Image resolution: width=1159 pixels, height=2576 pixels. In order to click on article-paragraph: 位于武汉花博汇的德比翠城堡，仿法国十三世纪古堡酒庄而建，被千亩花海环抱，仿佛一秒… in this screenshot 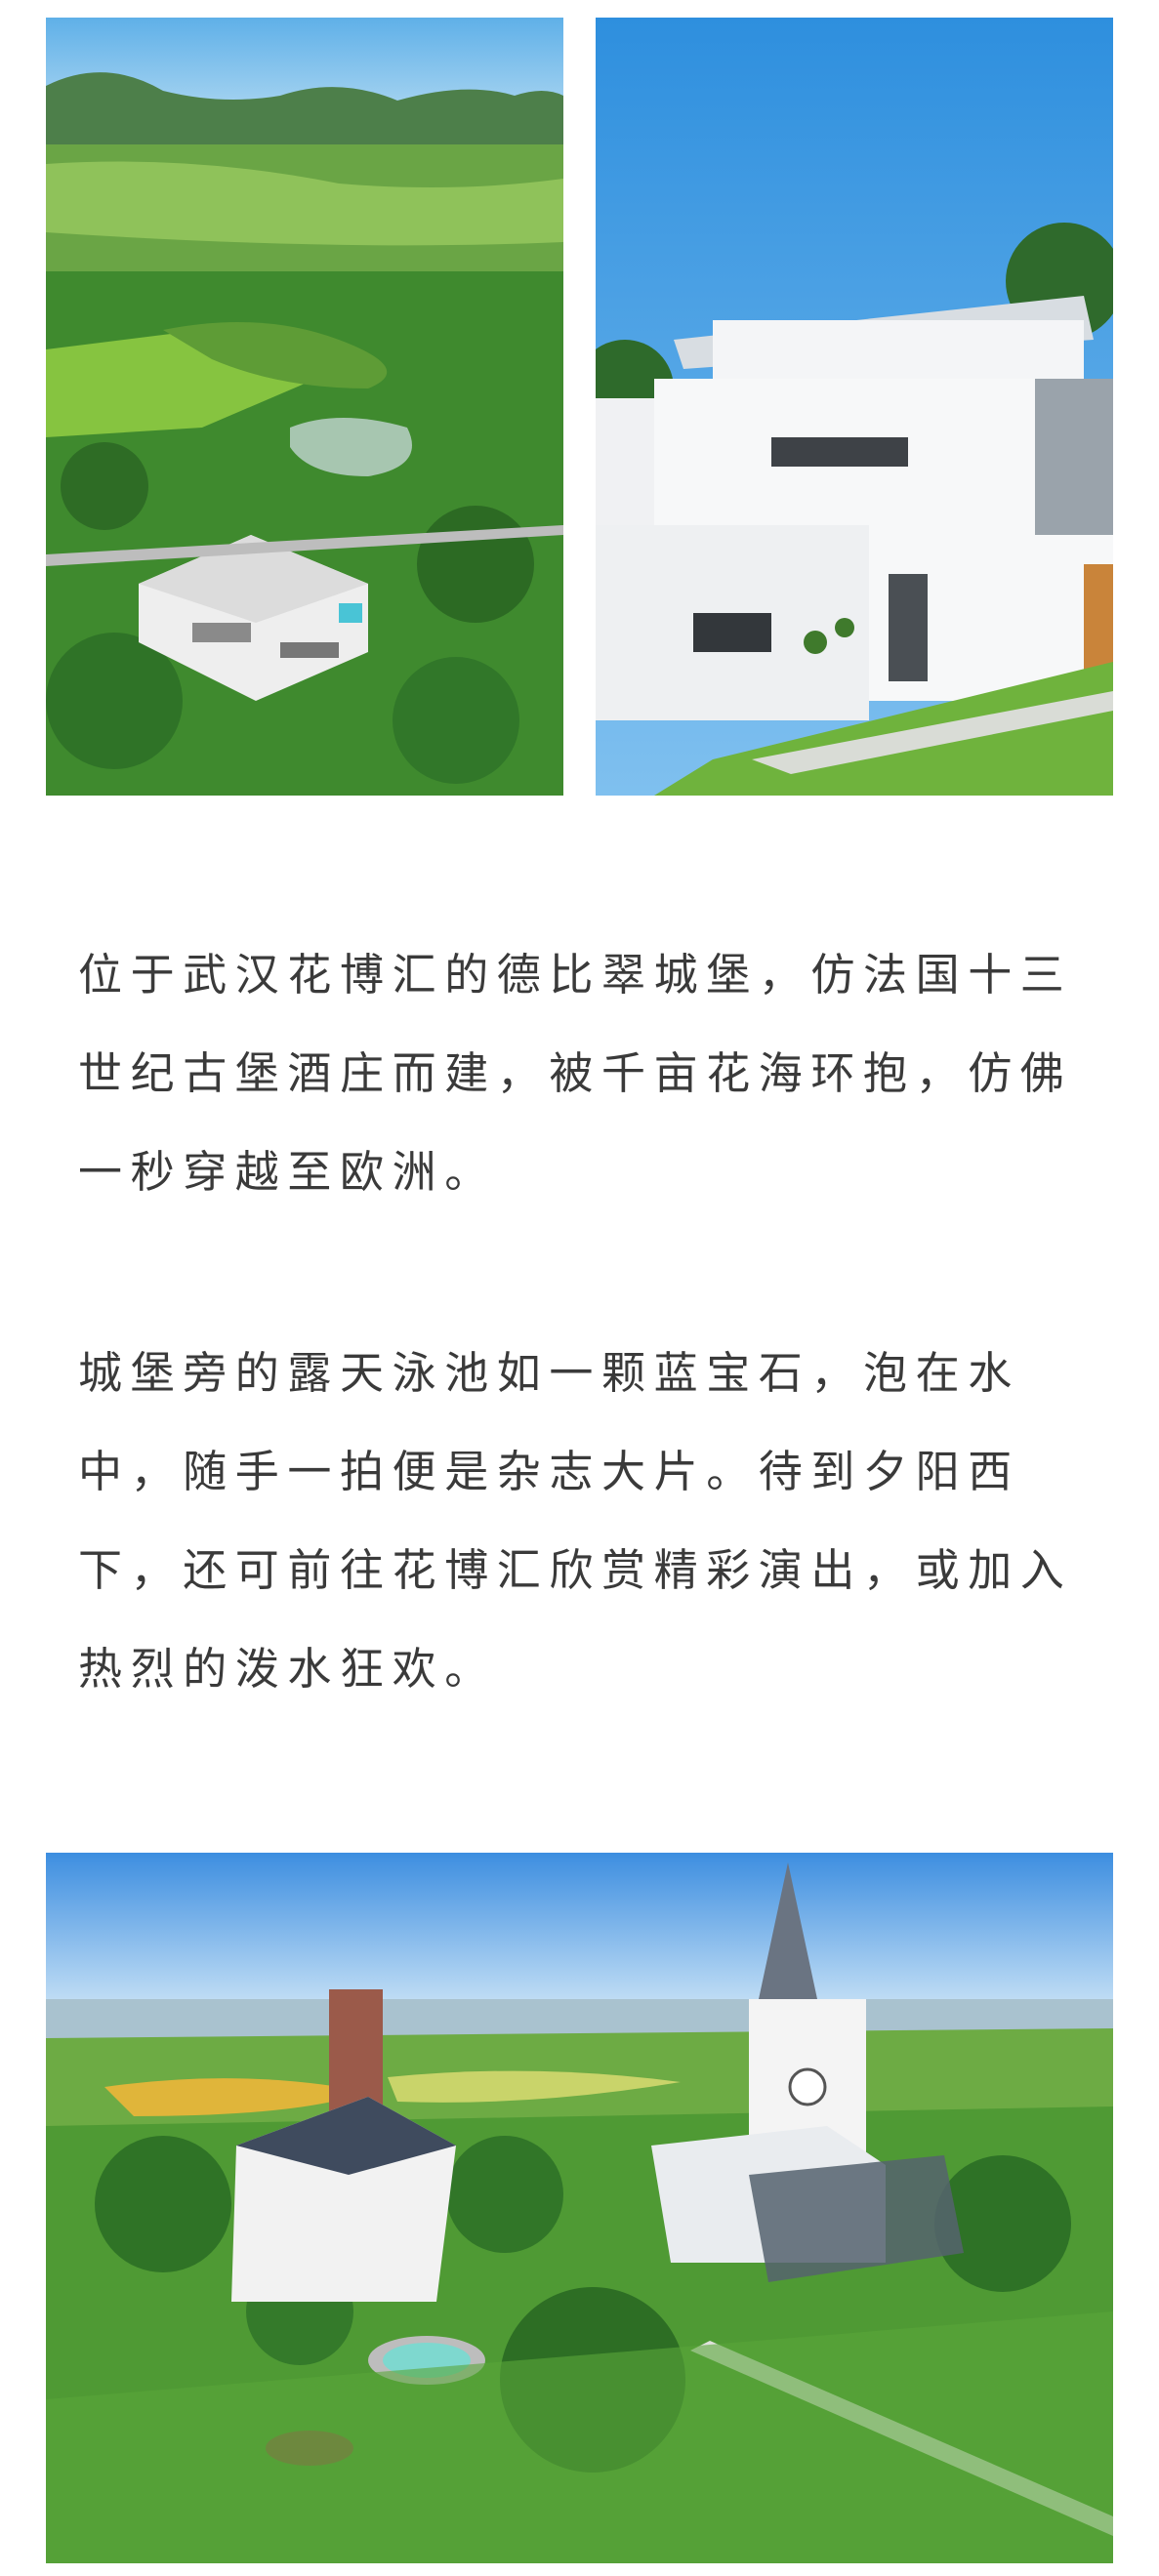, I will do `click(575, 1073)`.